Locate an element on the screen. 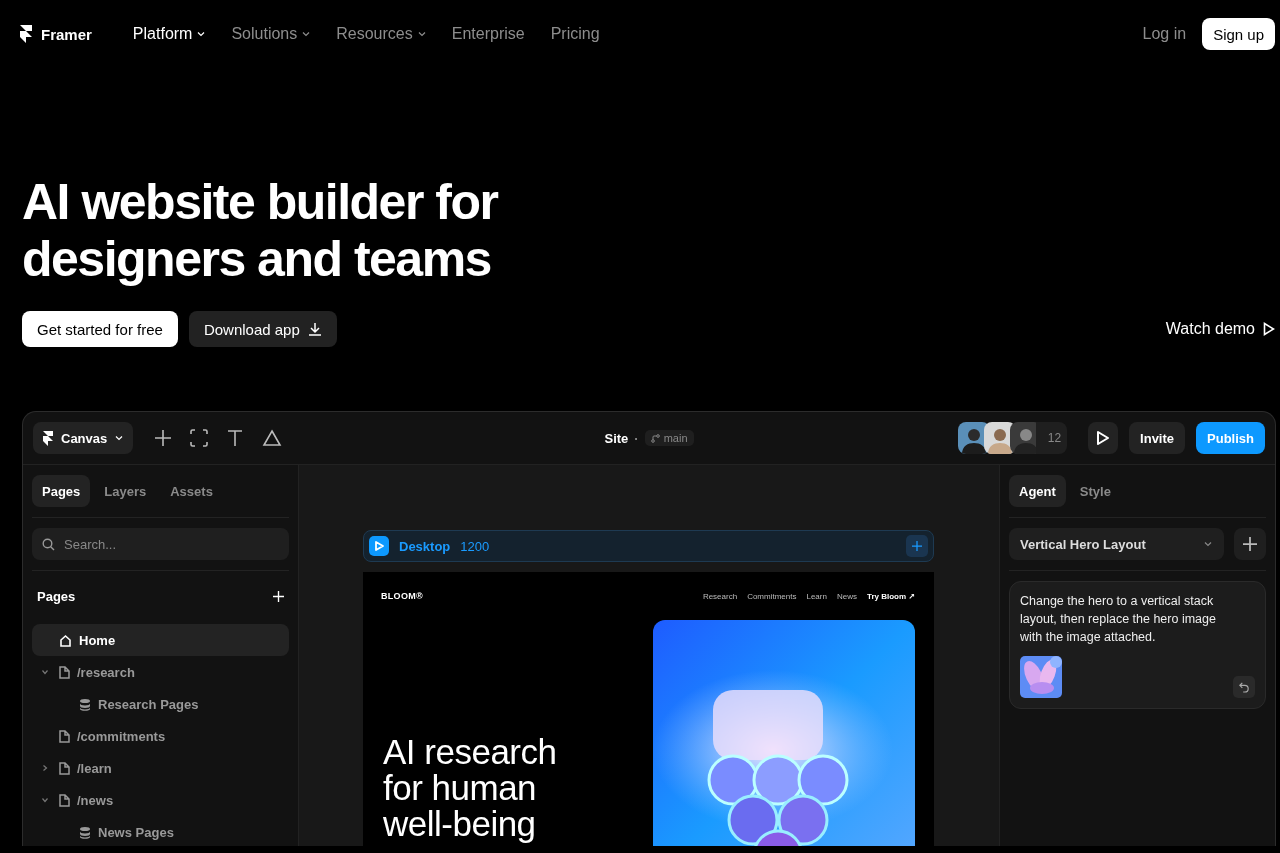  page-label: /commitments is located at coordinates (121, 736).